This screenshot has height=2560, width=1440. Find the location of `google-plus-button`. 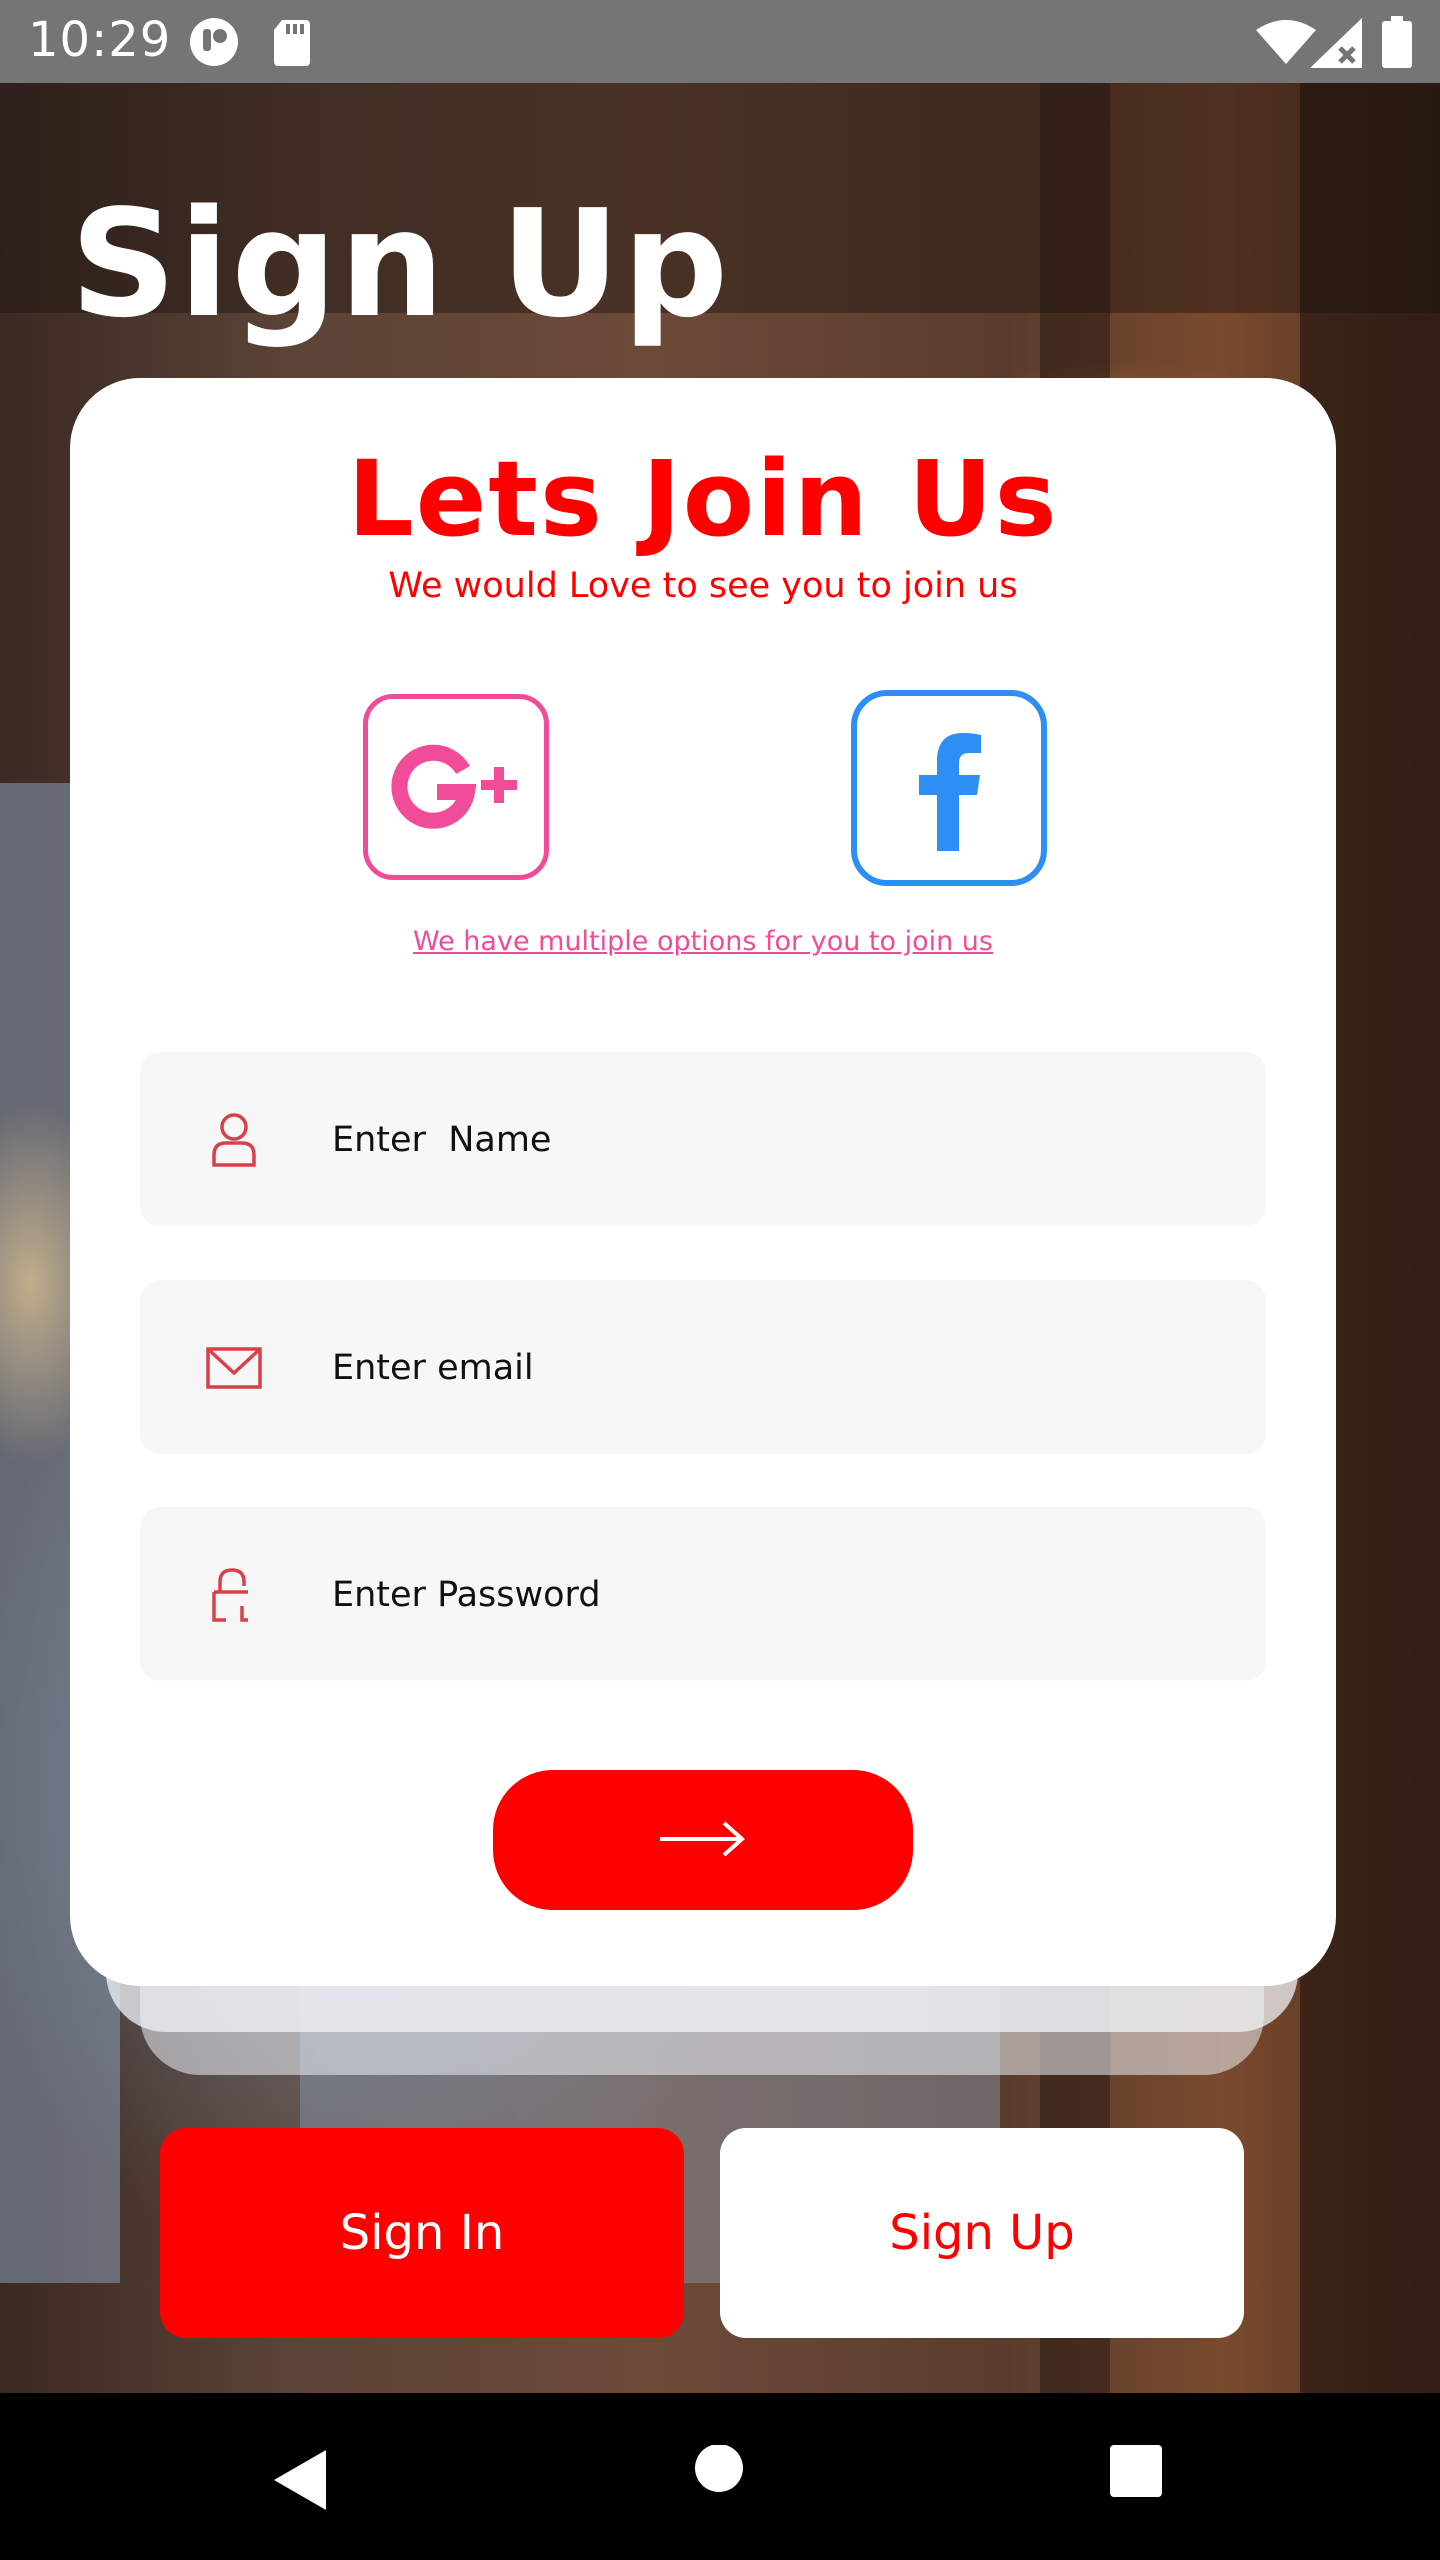

google-plus-button is located at coordinates (456, 787).